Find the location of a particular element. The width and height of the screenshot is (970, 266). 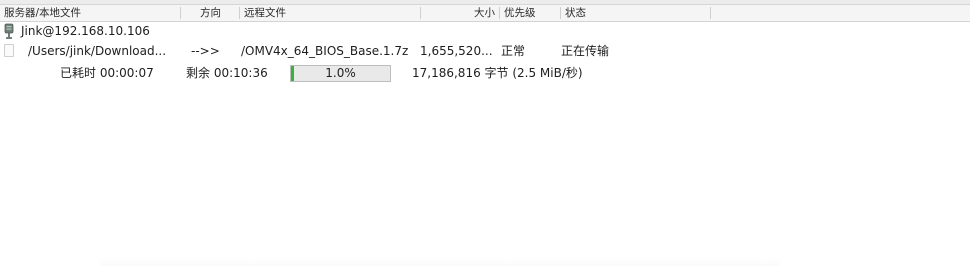

progress-bar: 1.0% is located at coordinates (340, 73).